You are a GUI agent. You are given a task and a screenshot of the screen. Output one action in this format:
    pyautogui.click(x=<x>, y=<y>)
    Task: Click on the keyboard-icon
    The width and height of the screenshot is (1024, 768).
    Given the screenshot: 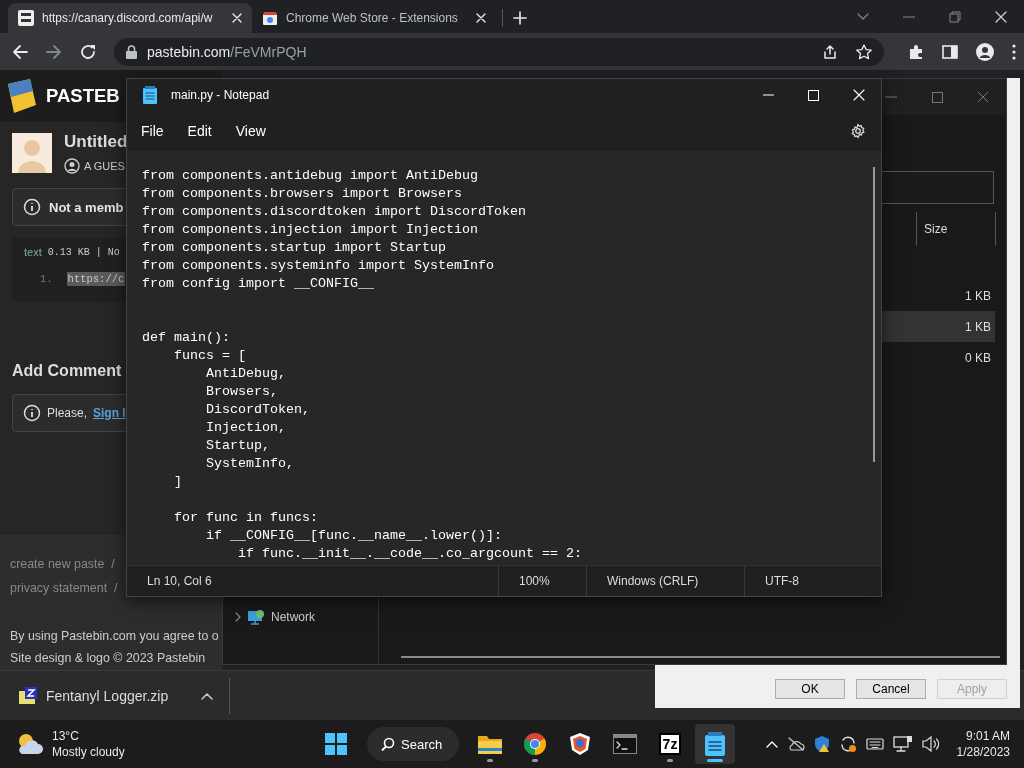 What is the action you would take?
    pyautogui.click(x=874, y=744)
    